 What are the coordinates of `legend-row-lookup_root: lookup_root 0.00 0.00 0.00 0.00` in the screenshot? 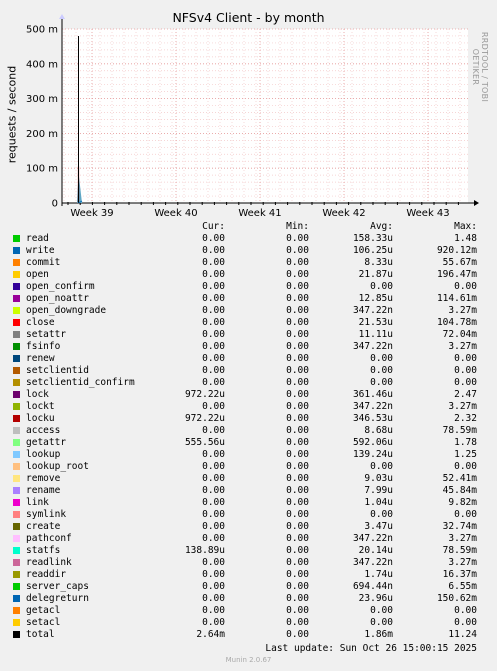 It's located at (248, 467).